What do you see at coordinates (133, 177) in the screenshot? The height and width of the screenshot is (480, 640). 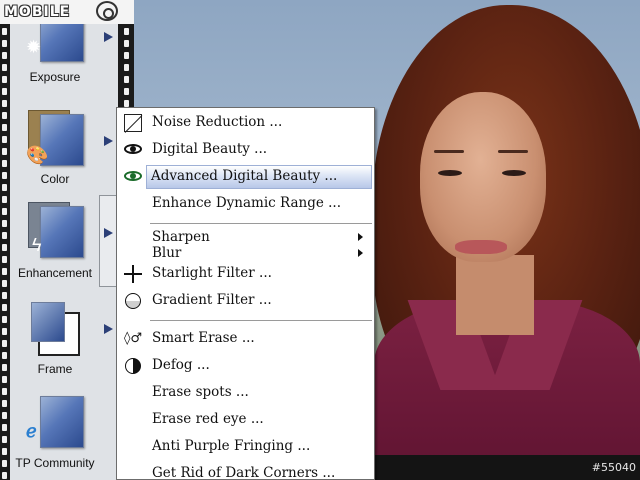 I see `green-eye-icon` at bounding box center [133, 177].